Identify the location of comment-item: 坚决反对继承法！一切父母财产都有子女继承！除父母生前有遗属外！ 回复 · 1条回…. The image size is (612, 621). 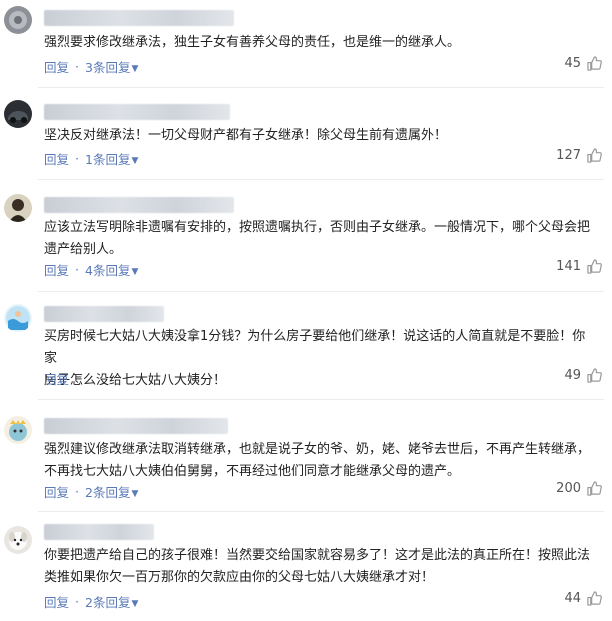
(306, 134).